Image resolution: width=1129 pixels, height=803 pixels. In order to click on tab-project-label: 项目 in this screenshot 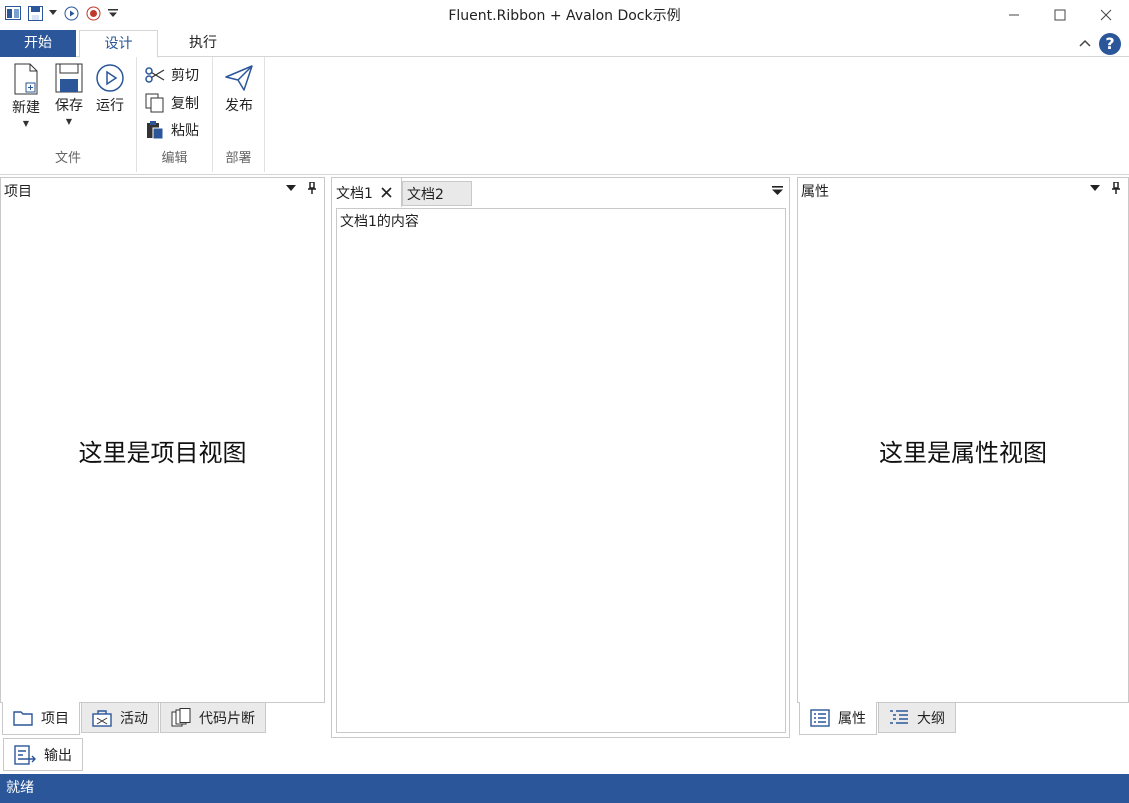, I will do `click(55, 719)`.